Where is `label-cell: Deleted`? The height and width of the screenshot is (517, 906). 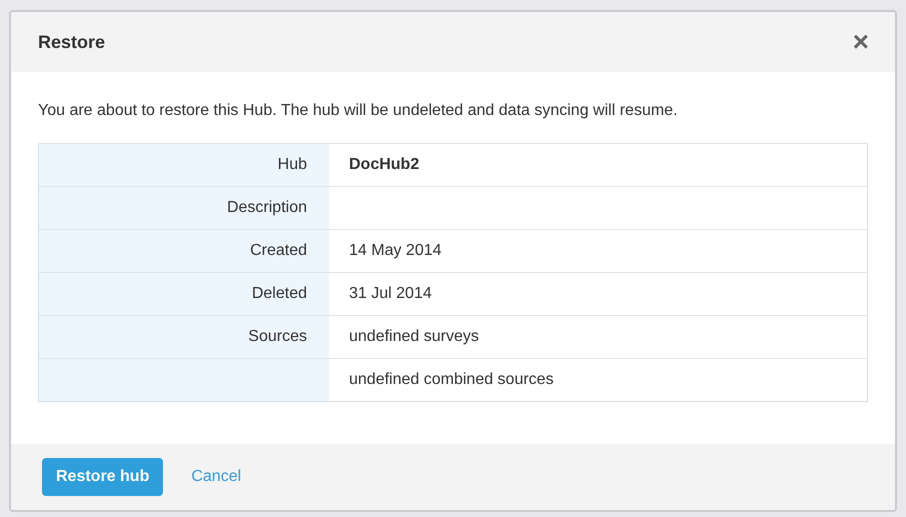
label-cell: Deleted is located at coordinates (183, 294).